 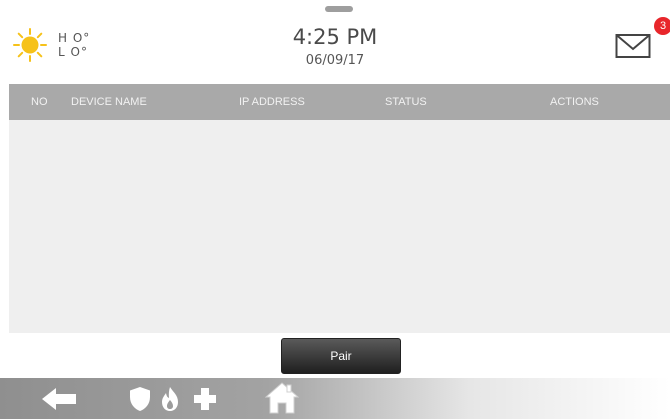 What do you see at coordinates (339, 102) in the screenshot?
I see `device-table-header: NO DEVICE NAME IP ADDRESS STATUS ACTIONS` at bounding box center [339, 102].